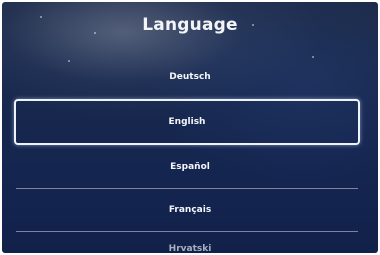 This screenshot has width=380, height=255. What do you see at coordinates (190, 77) in the screenshot?
I see `language-item-deutsch: Deutsch` at bounding box center [190, 77].